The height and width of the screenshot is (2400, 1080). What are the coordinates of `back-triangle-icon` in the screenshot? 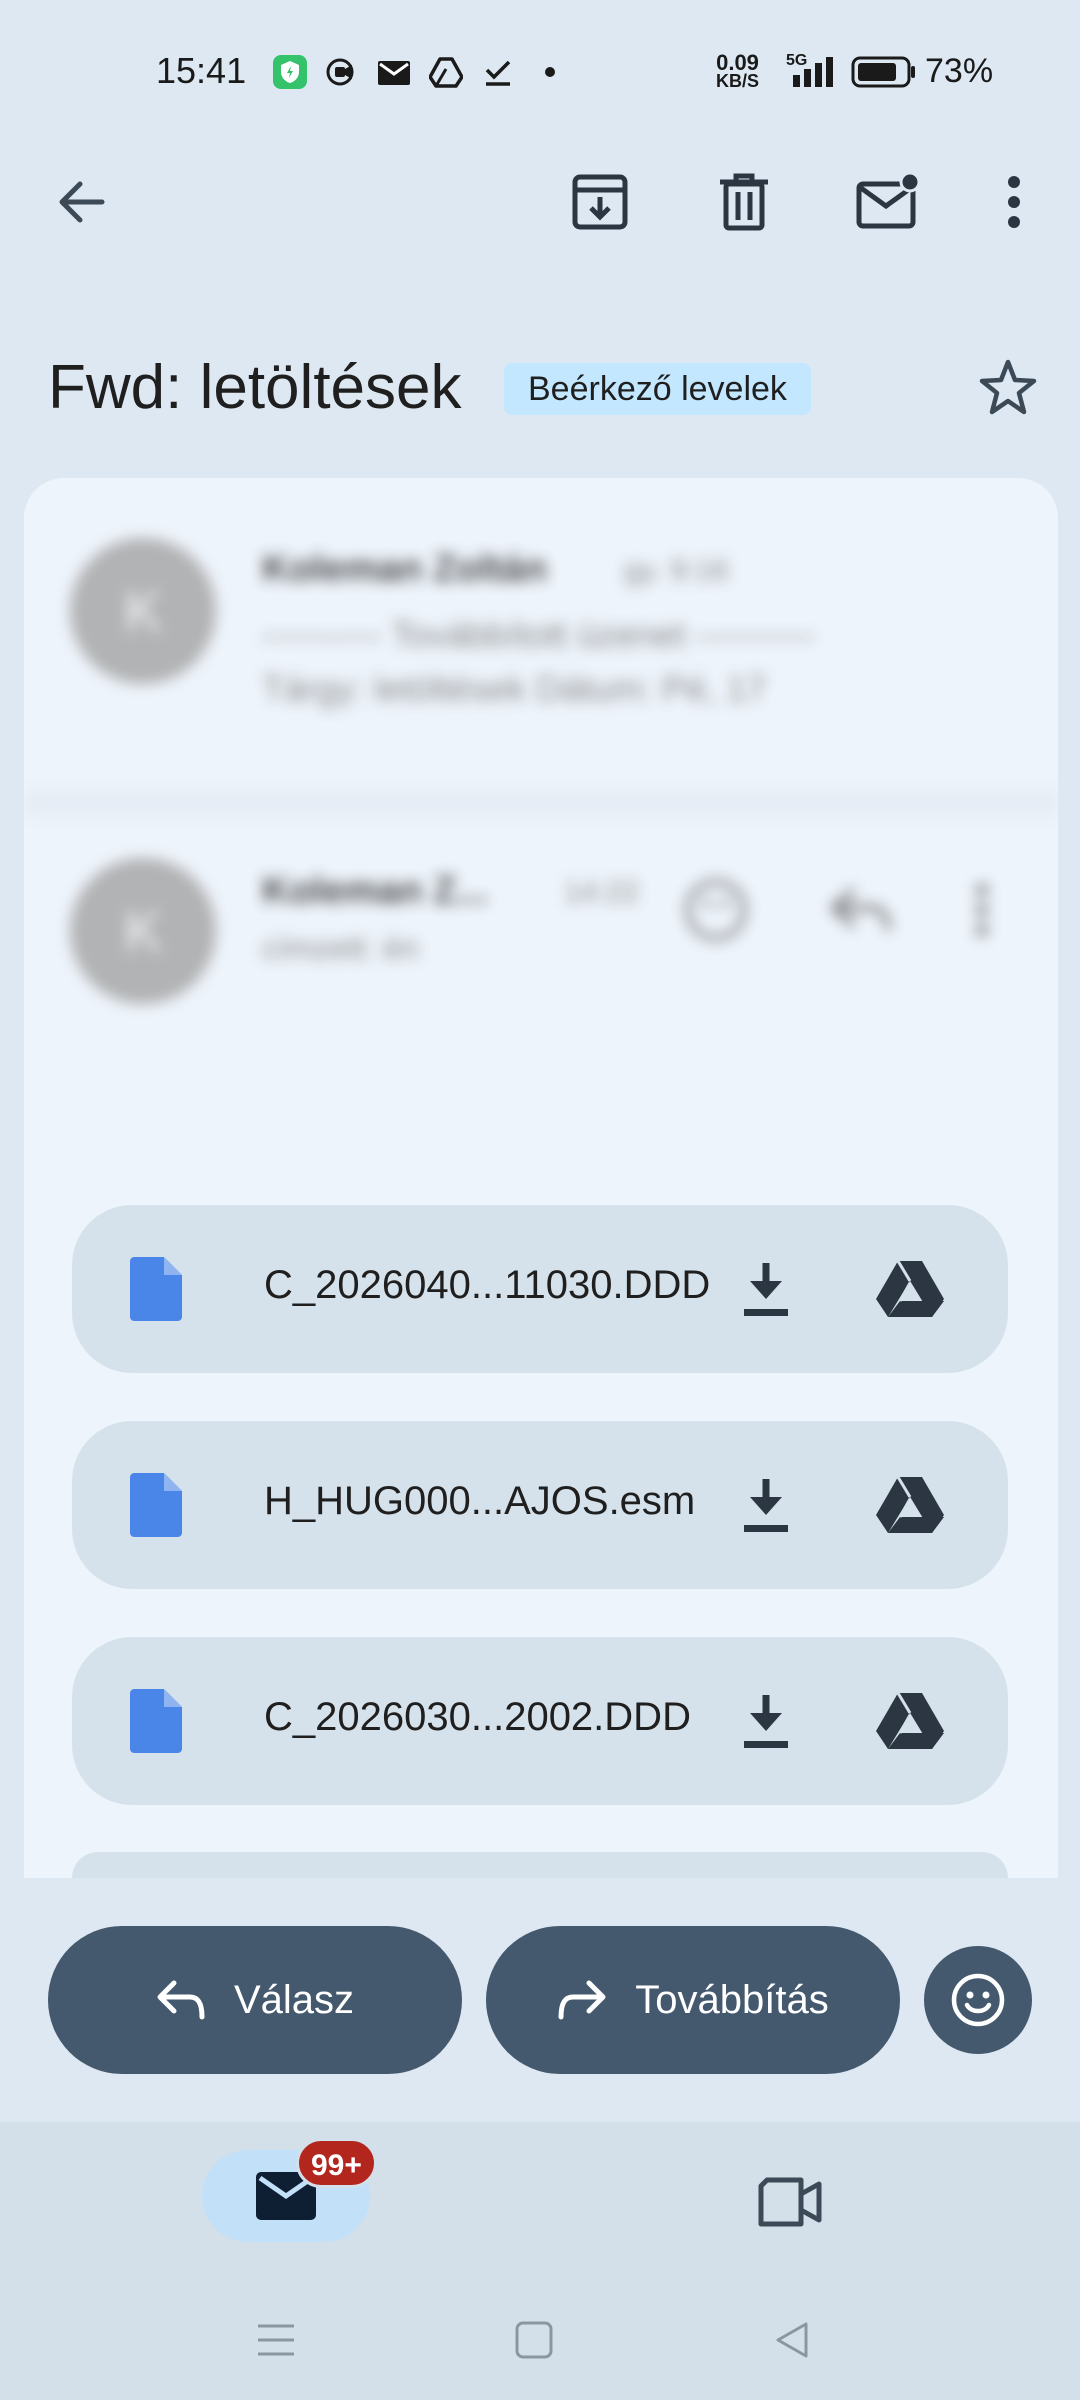 It's located at (792, 2340).